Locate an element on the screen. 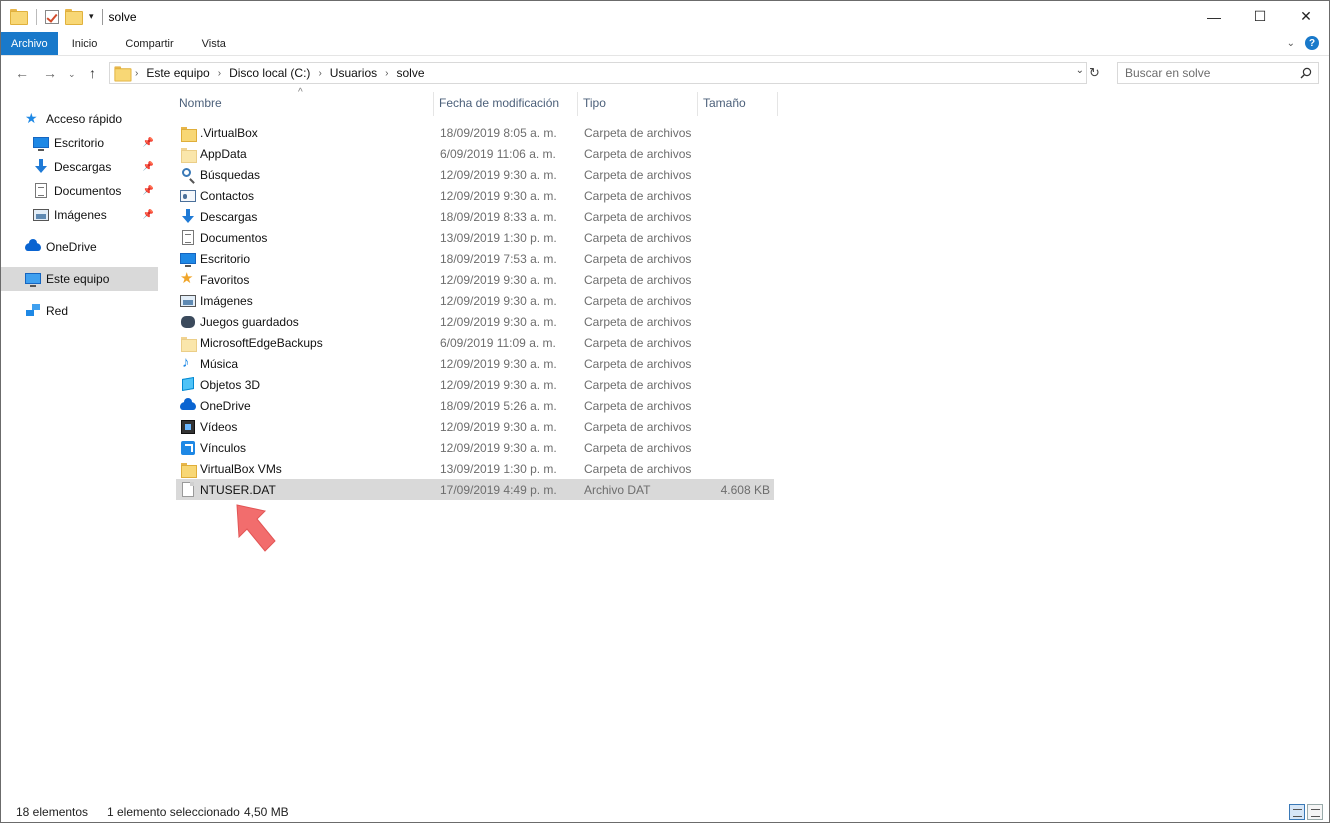 Image resolution: width=1330 pixels, height=823 pixels. breadcrumb-este-equipo: Este equipo is located at coordinates (177, 73).